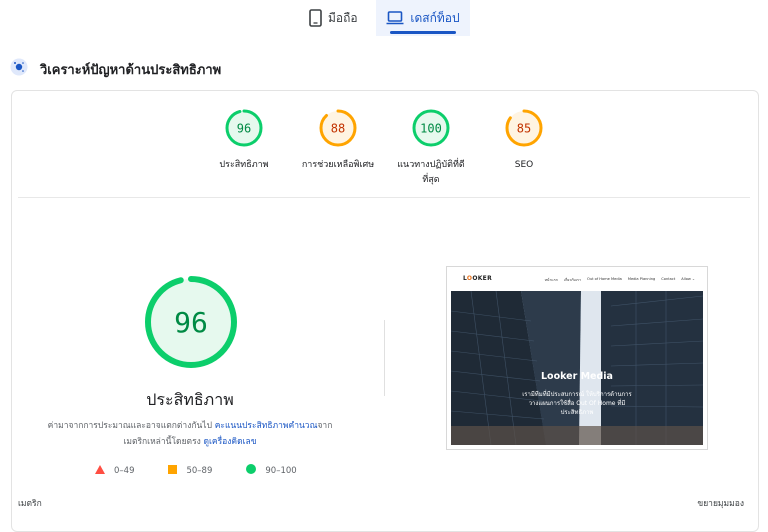 The height and width of the screenshot is (532, 768). I want to click on site-nav-link: Allow ⌄, so click(688, 279).